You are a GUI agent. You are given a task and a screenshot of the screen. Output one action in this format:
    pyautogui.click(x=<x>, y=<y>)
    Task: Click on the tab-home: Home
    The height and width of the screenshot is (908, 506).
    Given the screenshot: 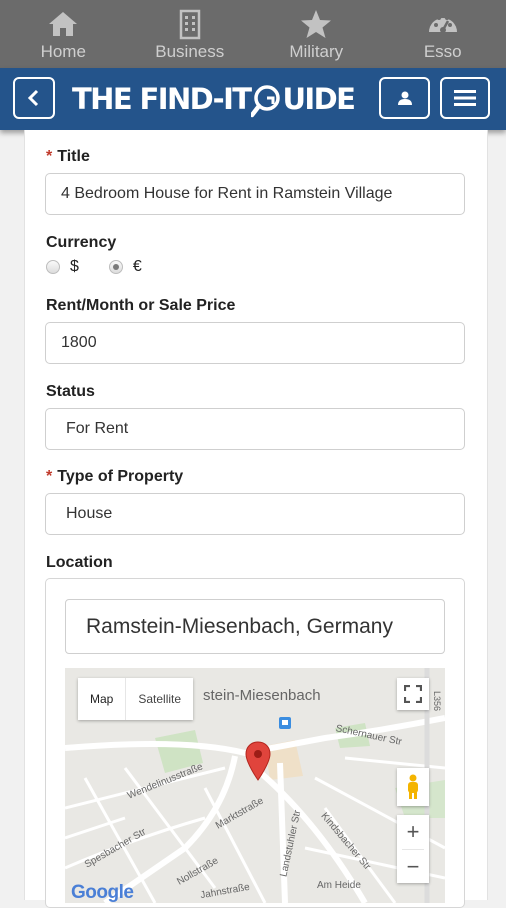 What is the action you would take?
    pyautogui.click(x=63, y=34)
    